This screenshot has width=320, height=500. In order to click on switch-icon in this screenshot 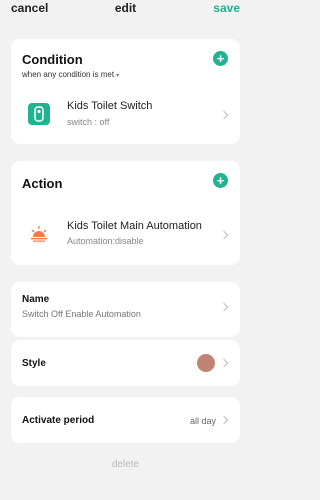, I will do `click(39, 114)`.